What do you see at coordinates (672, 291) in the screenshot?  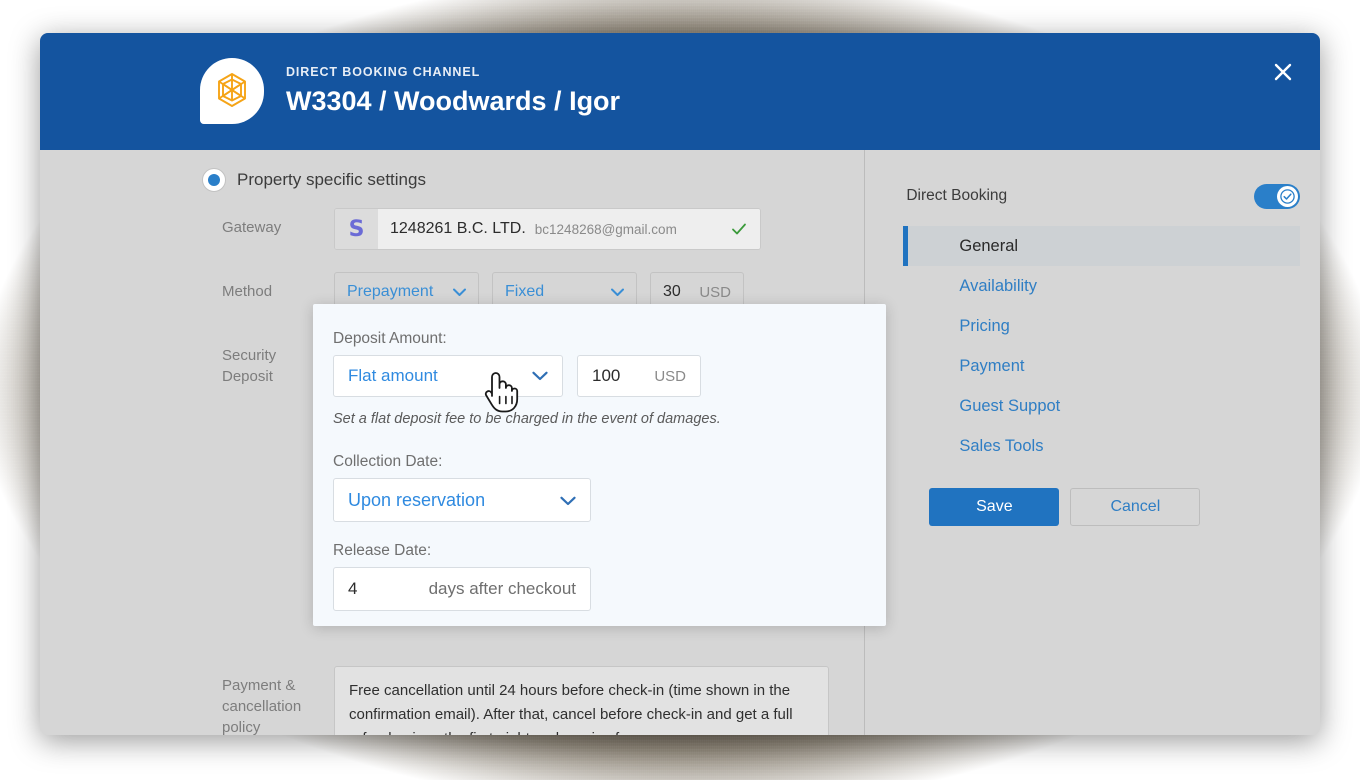 I see `method-amount-value: 30` at bounding box center [672, 291].